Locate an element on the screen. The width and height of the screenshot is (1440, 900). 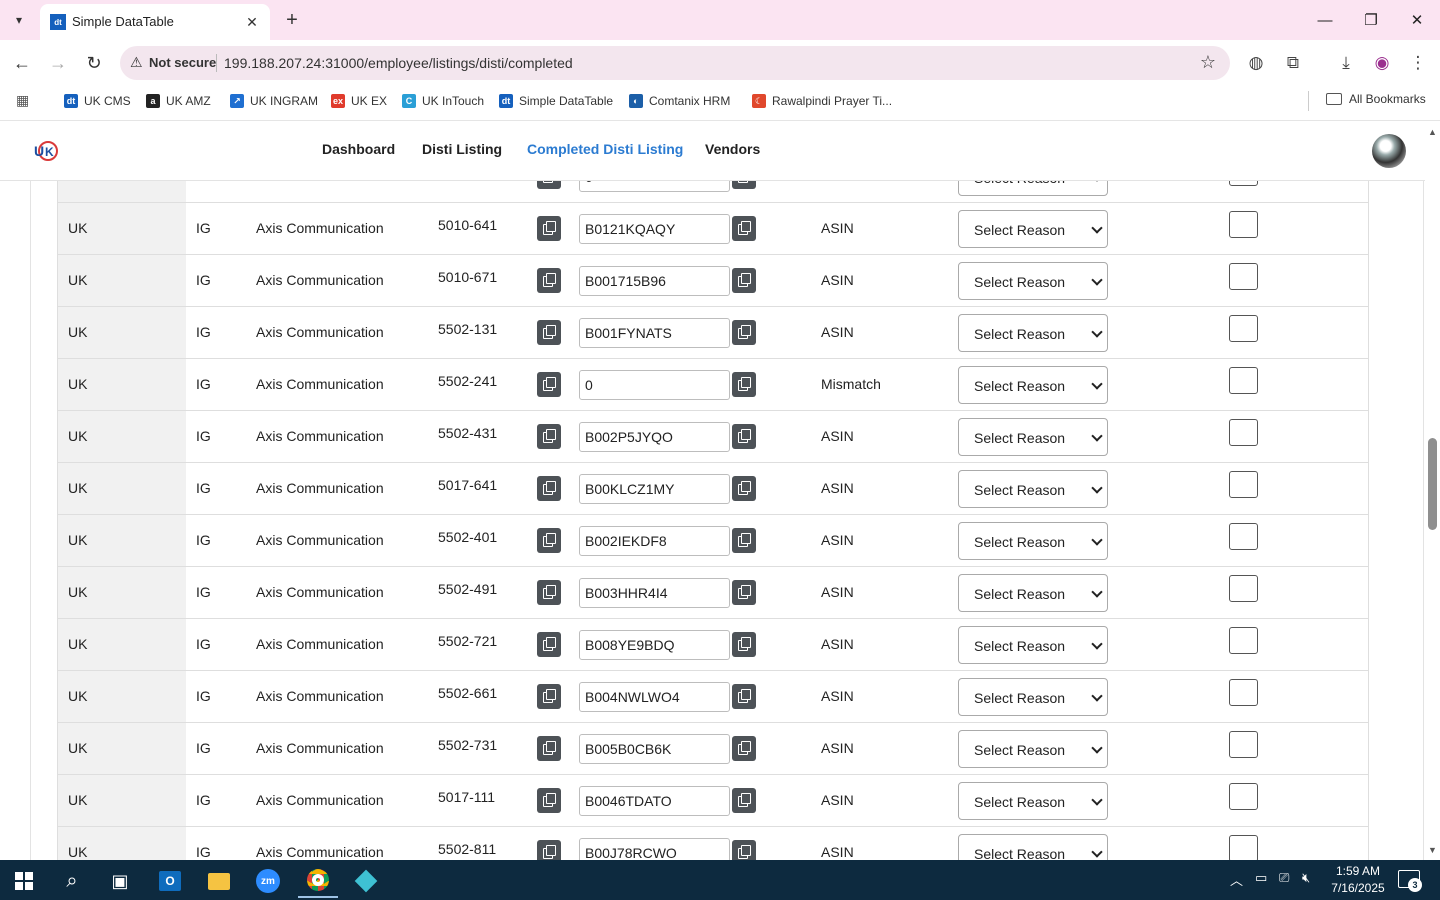
nav-completed-disti-listing: Completed Disti Listing is located at coordinates (605, 149).